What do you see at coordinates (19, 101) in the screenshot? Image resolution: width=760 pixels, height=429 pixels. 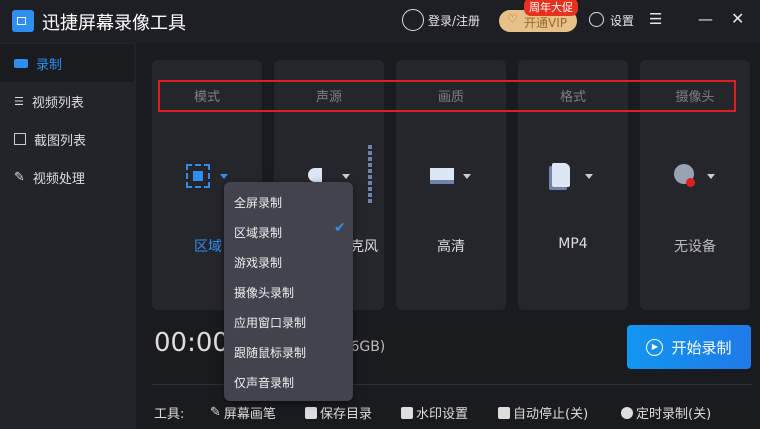 I see `video-list-icon: ☰` at bounding box center [19, 101].